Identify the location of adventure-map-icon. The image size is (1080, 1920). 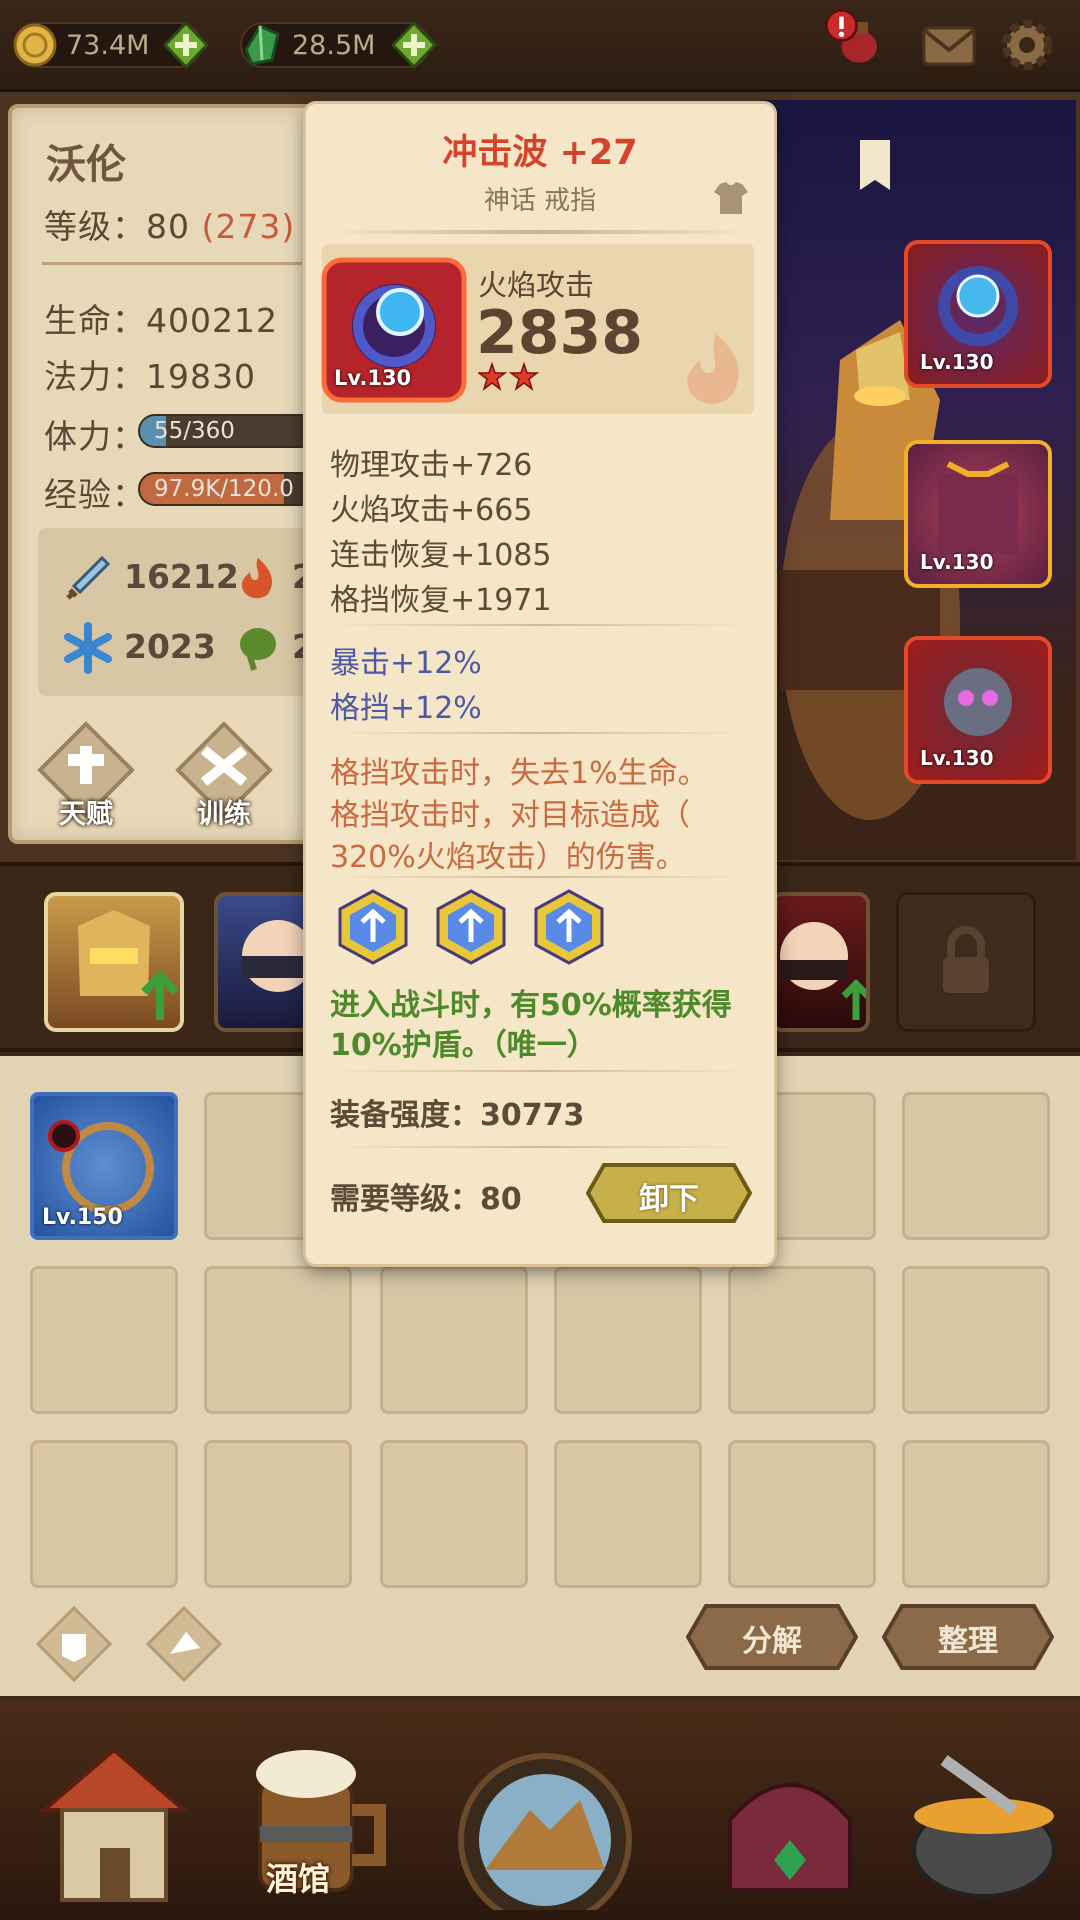
(545, 1820).